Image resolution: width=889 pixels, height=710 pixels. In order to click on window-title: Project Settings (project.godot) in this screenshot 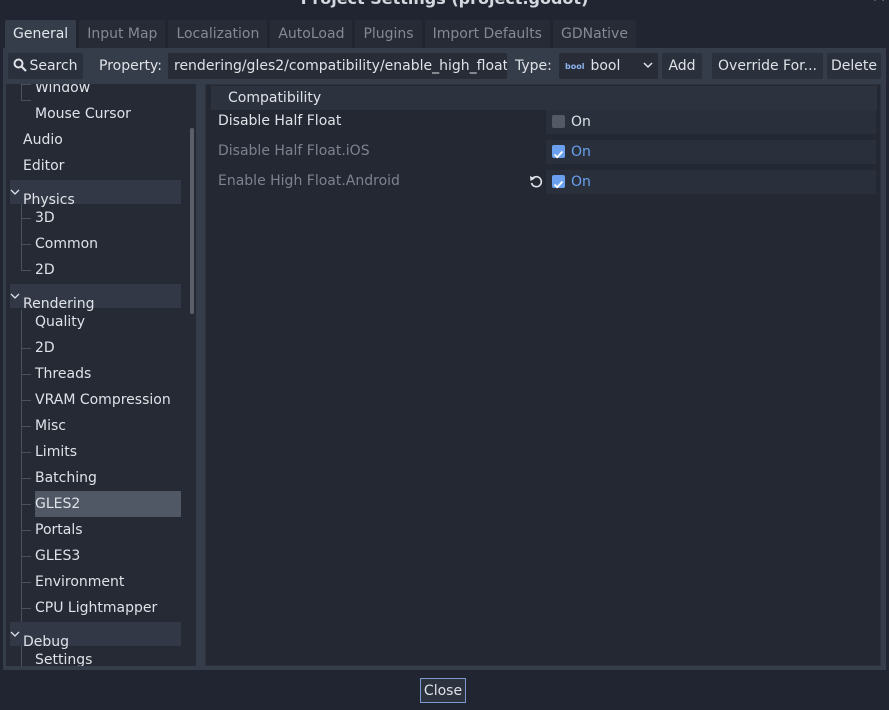, I will do `click(444, 5)`.